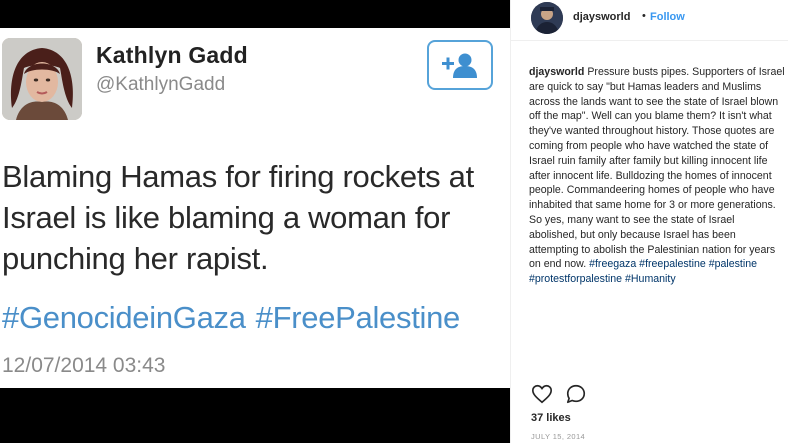  Describe the element at coordinates (551, 418) in the screenshot. I see `like-count: 37 likes` at that location.